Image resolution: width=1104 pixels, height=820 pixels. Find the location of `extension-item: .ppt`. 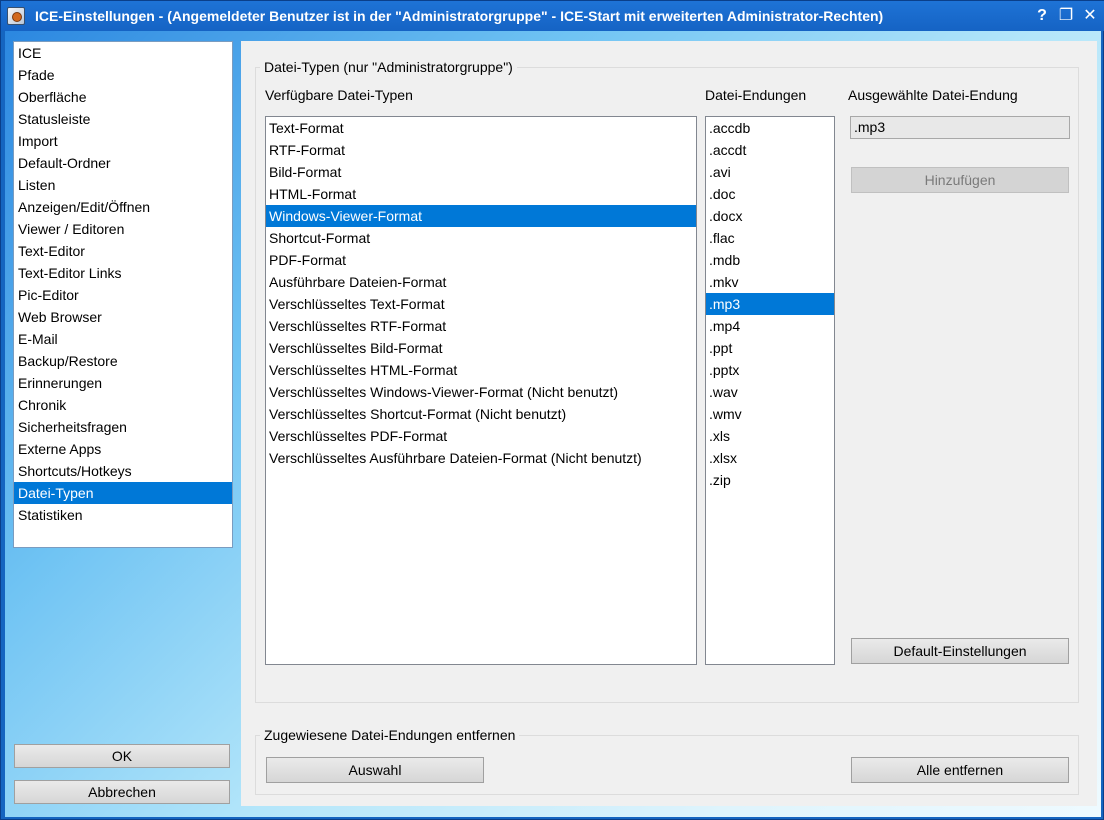

extension-item: .ppt is located at coordinates (770, 348).